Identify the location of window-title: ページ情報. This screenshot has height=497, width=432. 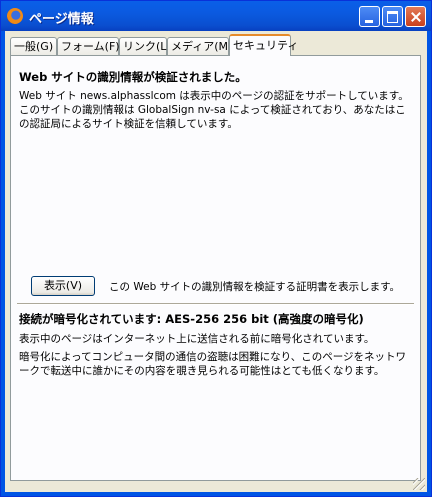
(61, 19).